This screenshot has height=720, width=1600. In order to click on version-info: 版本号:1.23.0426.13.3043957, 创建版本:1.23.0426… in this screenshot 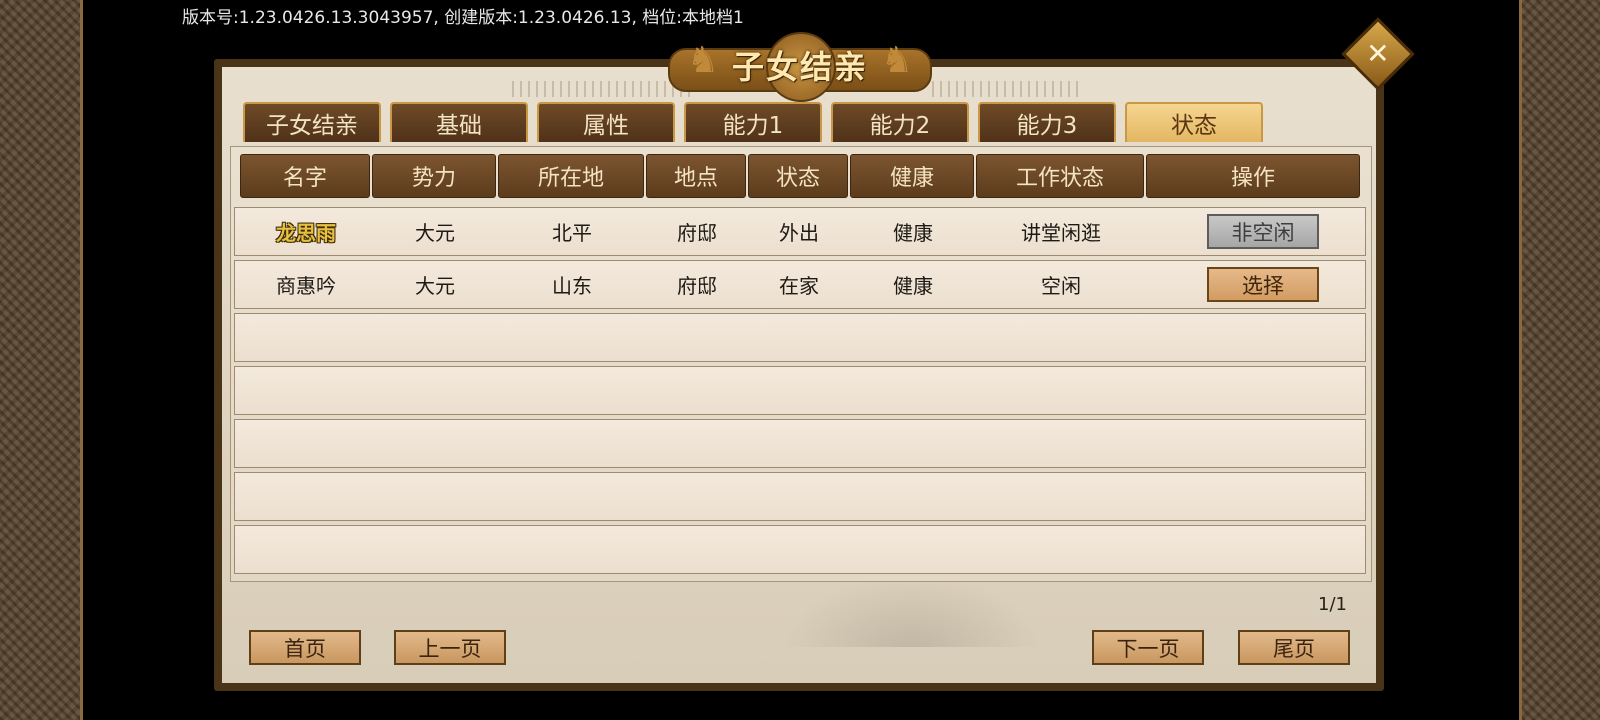, I will do `click(463, 18)`.